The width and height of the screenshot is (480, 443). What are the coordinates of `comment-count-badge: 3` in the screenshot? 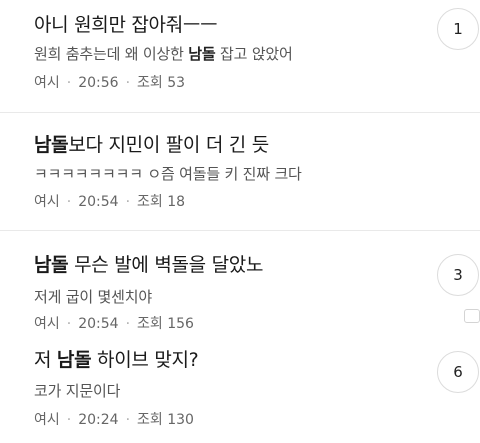 It's located at (458, 275).